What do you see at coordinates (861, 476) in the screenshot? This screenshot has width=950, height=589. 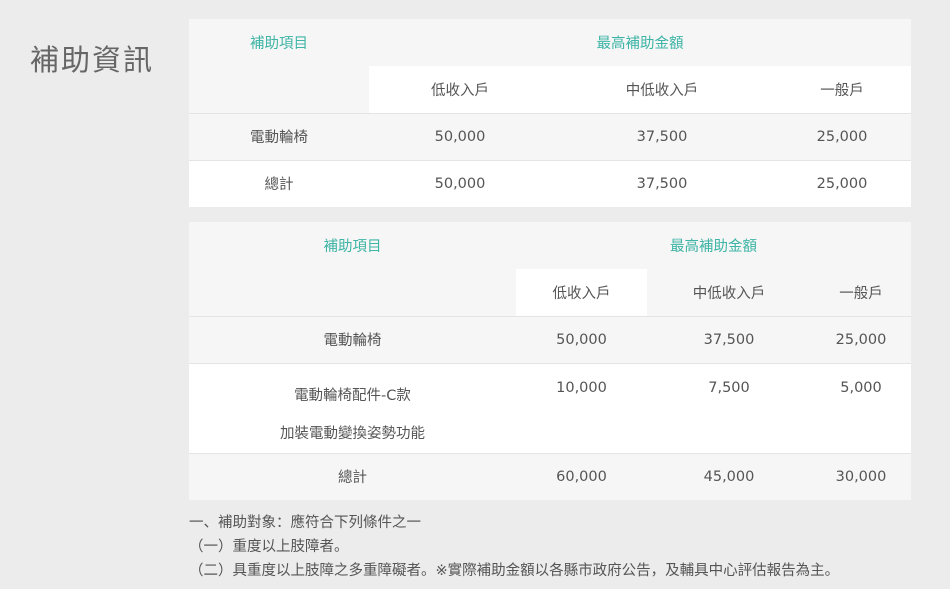 I see `row-value-general: 30,000` at bounding box center [861, 476].